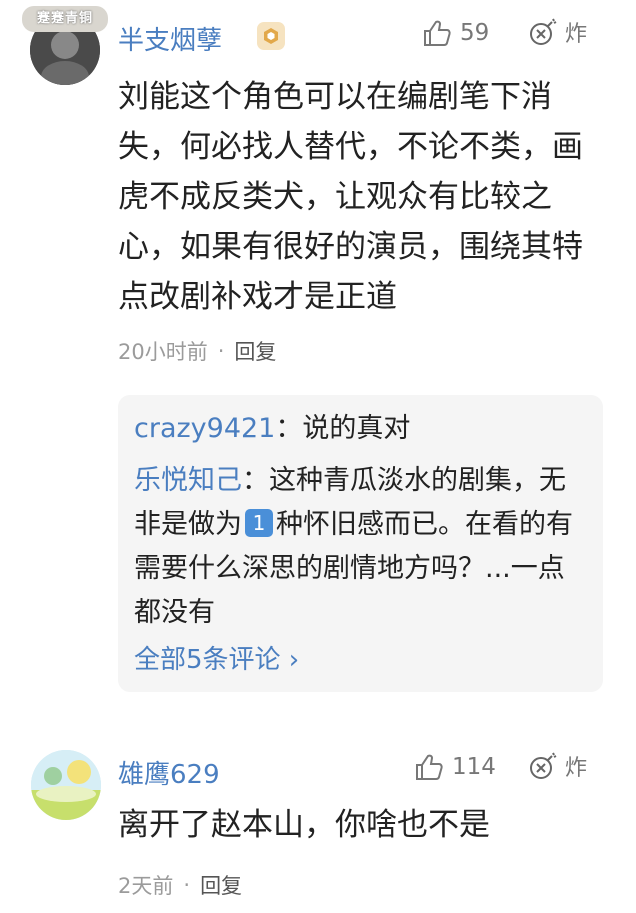  I want to click on reply-username: crazy9421, so click(204, 428).